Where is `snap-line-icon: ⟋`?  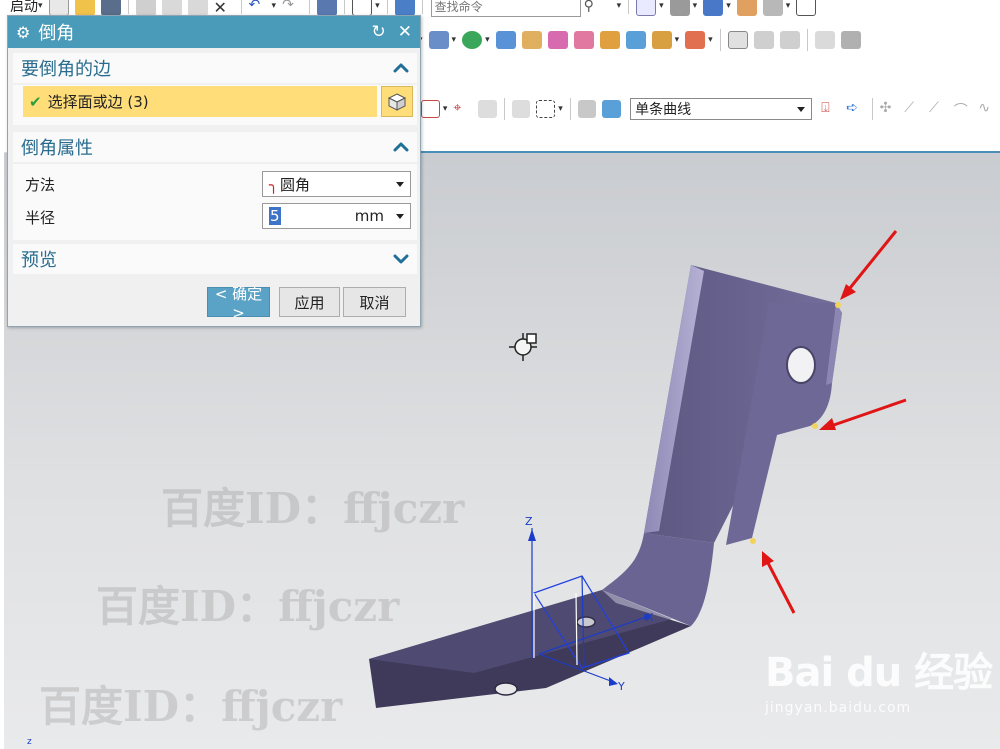
snap-line-icon: ⟋ is located at coordinates (913, 109).